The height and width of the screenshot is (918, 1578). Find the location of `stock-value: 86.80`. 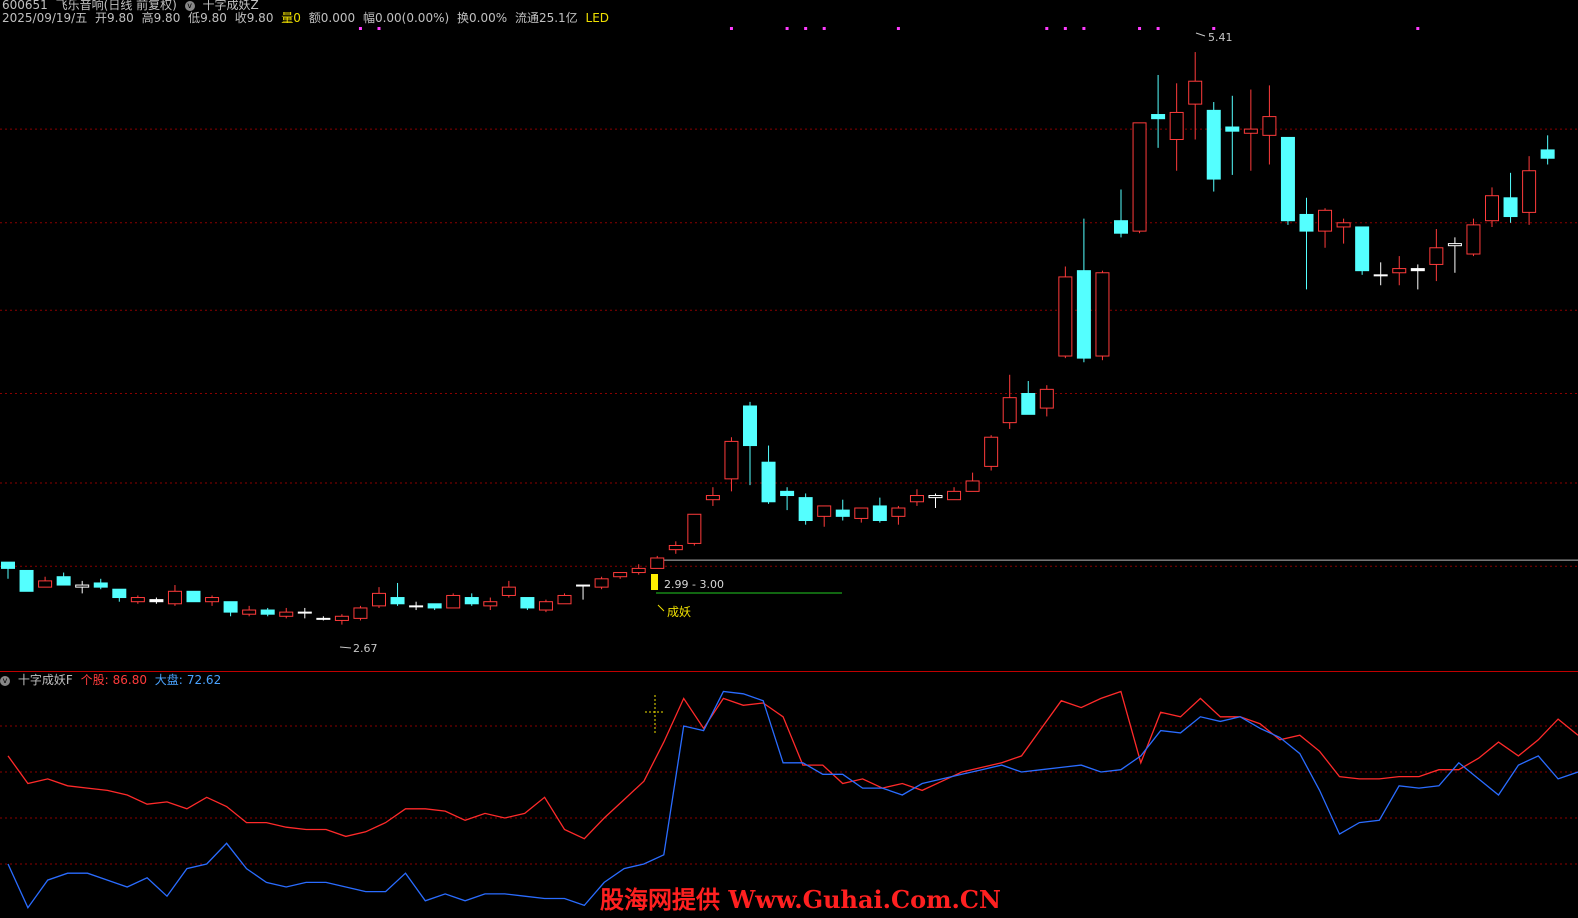

stock-value: 86.80 is located at coordinates (129, 680).